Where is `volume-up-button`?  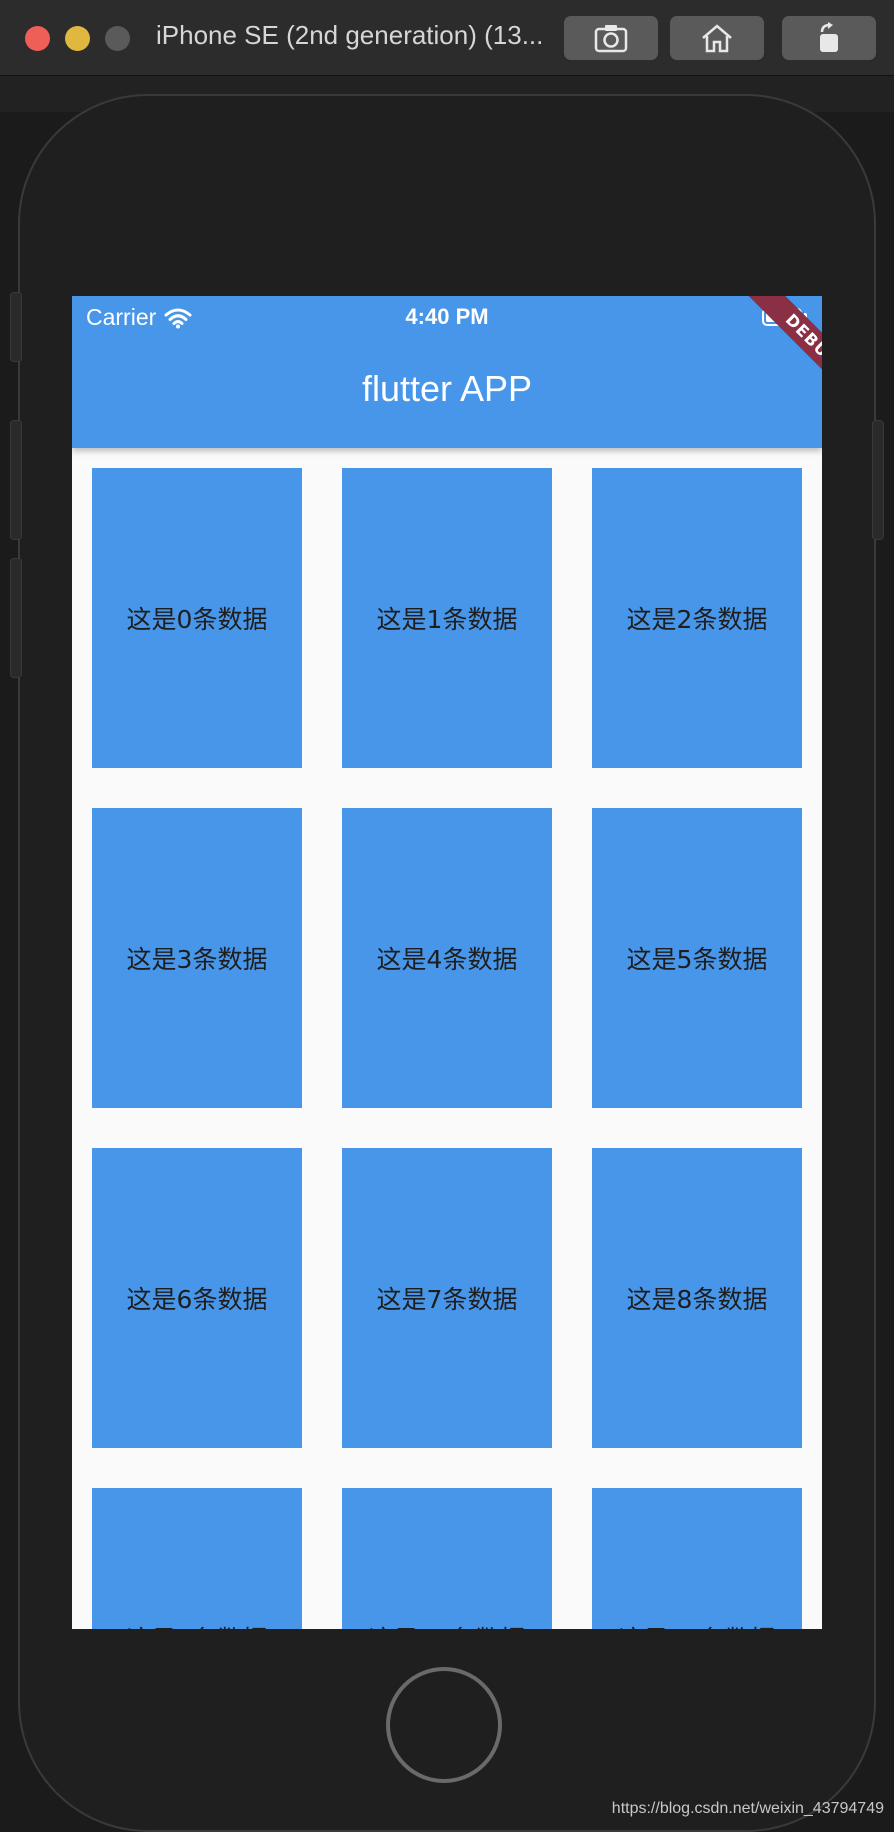 volume-up-button is located at coordinates (16, 480).